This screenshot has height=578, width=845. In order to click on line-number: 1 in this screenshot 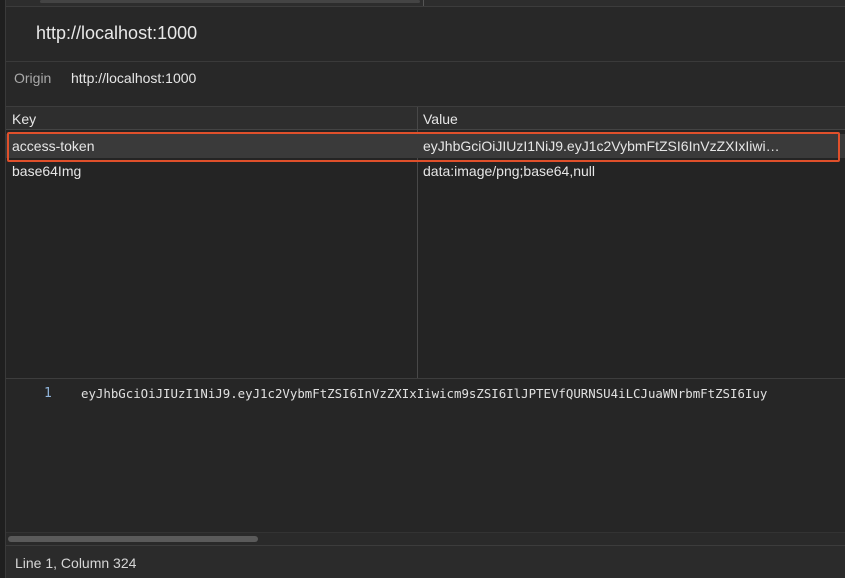, I will do `click(48, 393)`.